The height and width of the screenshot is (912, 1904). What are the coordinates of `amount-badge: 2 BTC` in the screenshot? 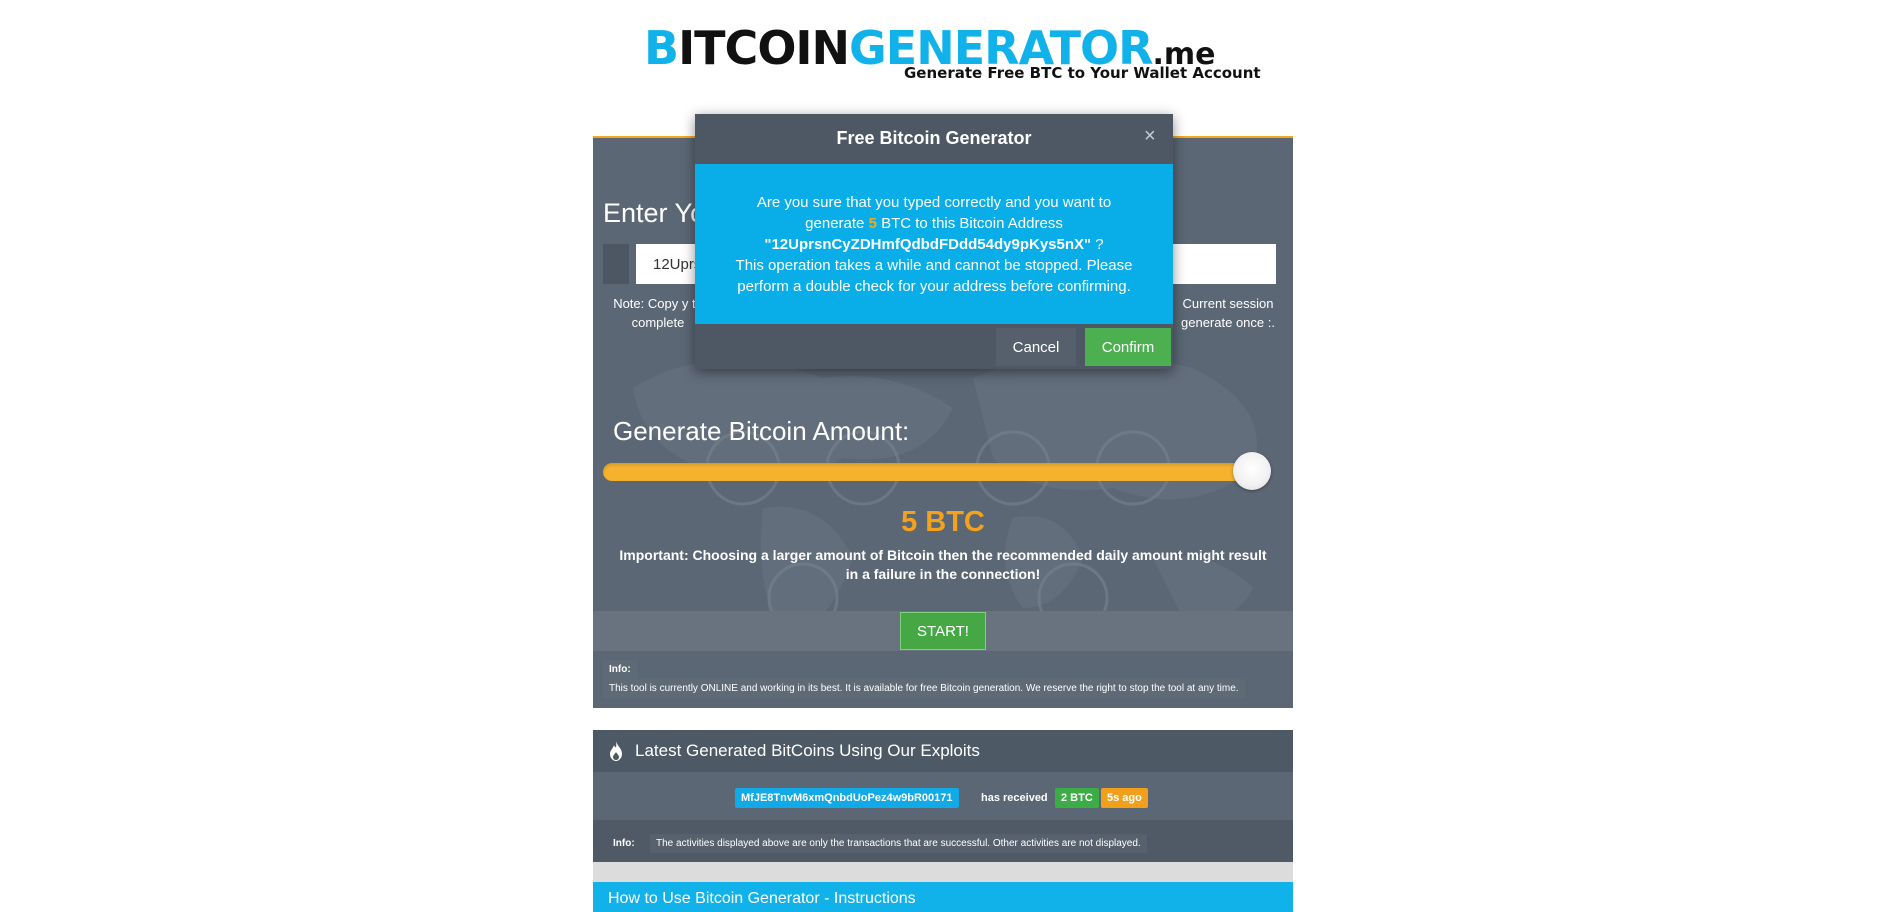 It's located at (1077, 798).